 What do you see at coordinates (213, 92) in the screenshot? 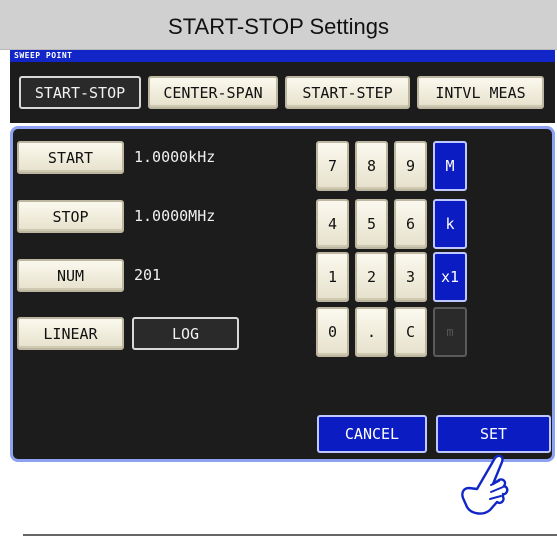
I see `tab-center-span: CENTER-SPAN` at bounding box center [213, 92].